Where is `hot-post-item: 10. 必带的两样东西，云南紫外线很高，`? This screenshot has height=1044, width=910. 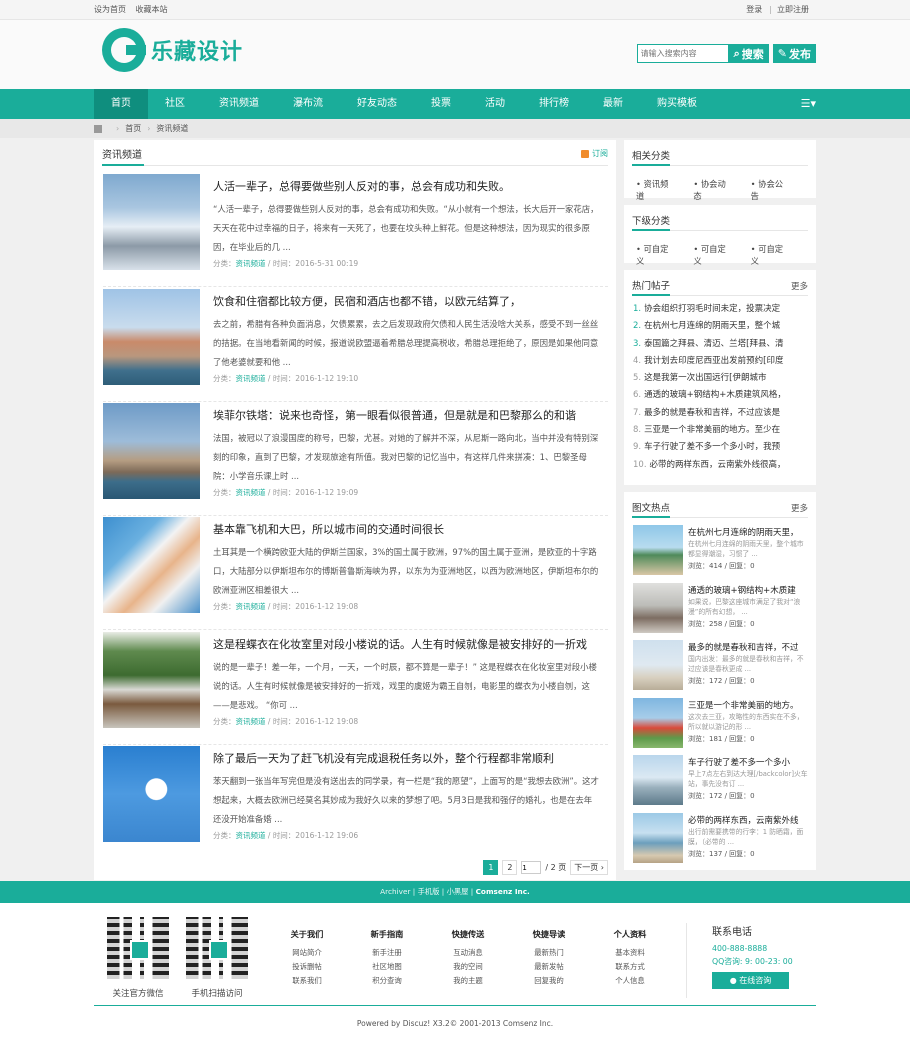 hot-post-item: 10. 必带的两样东西，云南紫外线很高， is located at coordinates (720, 466).